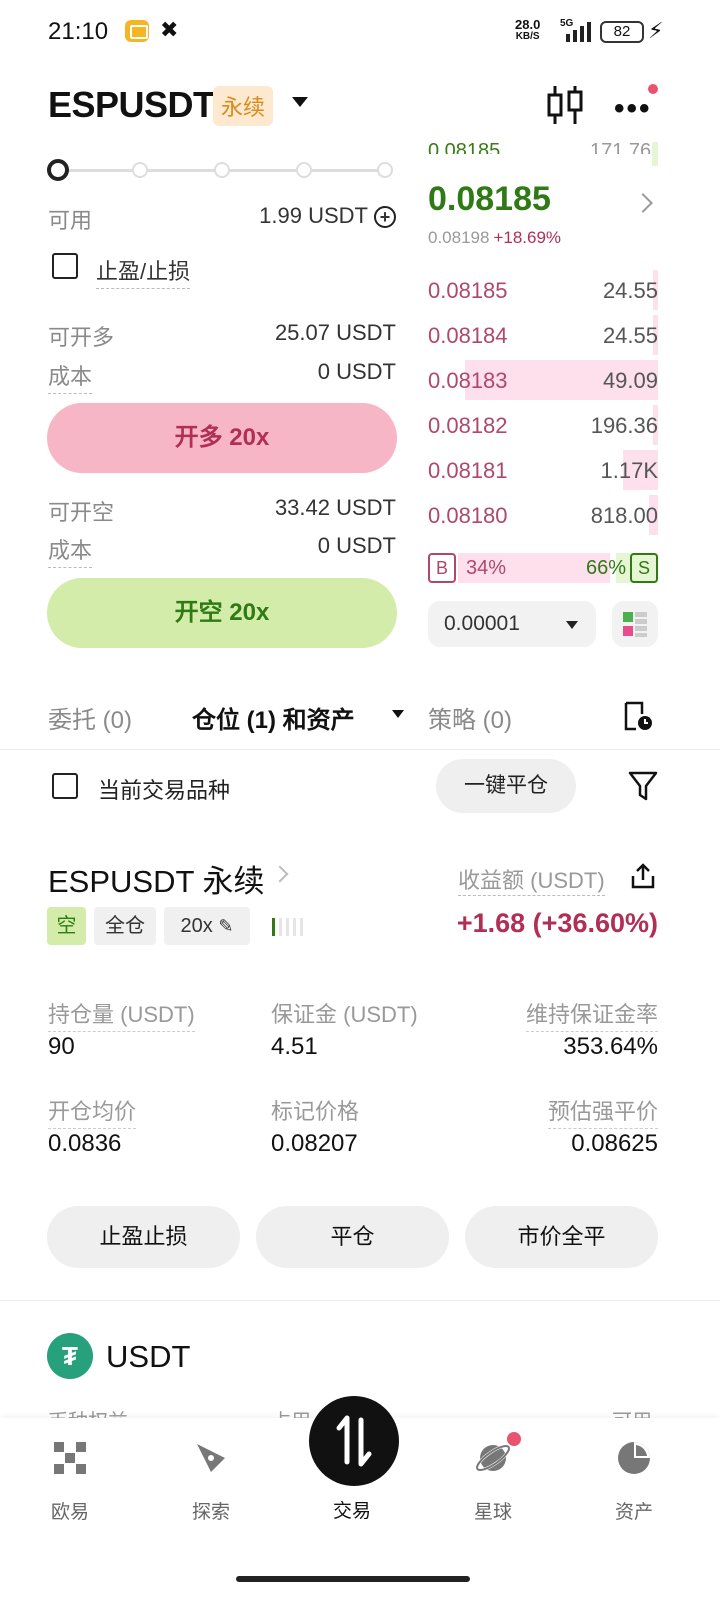 The width and height of the screenshot is (720, 1600). Describe the element at coordinates (638, 716) in the screenshot. I see `order-history-icon` at that location.